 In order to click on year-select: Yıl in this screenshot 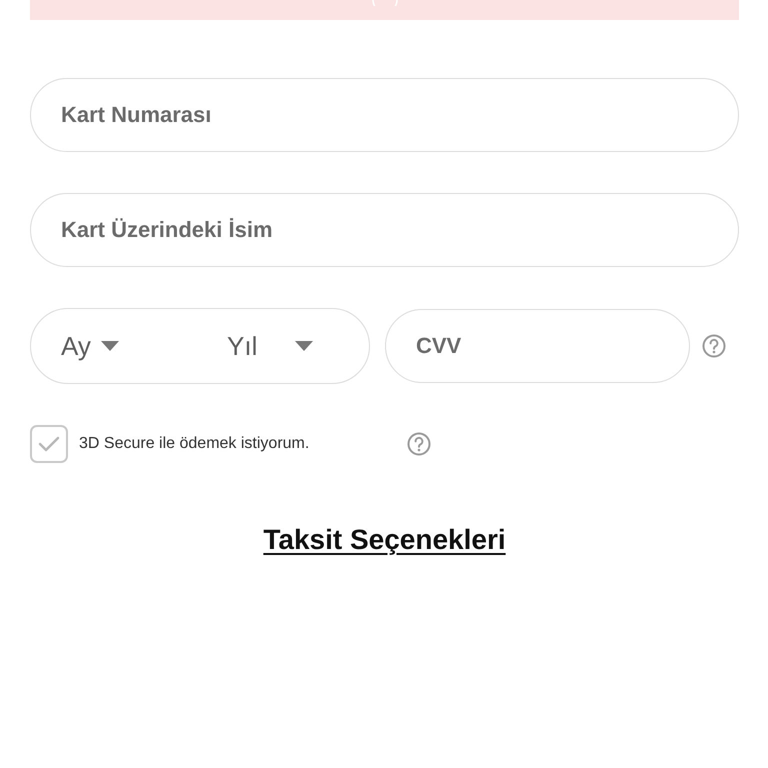, I will do `click(270, 346)`.